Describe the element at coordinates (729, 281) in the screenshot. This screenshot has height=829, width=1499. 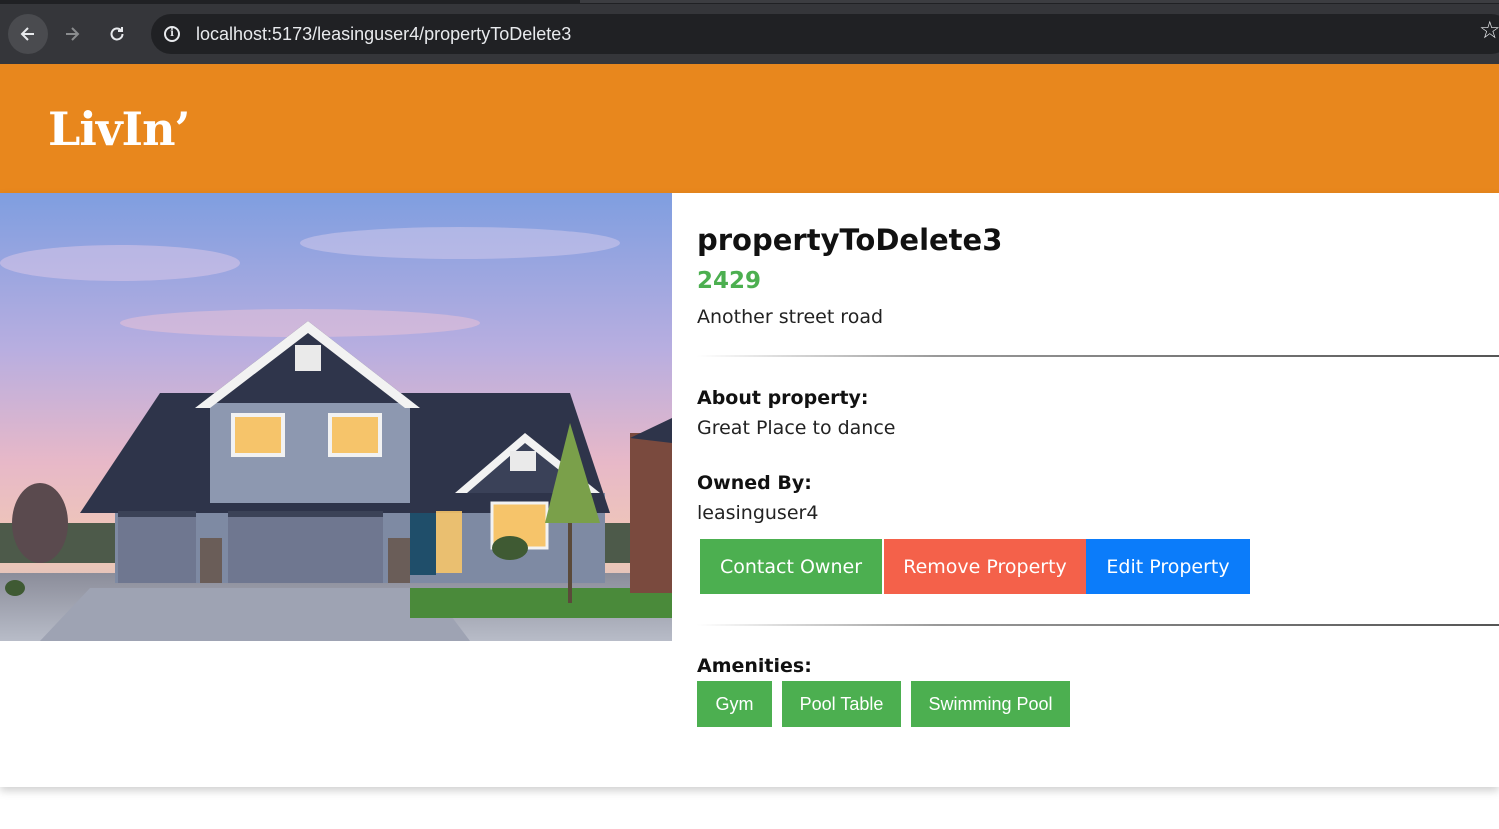
I see `property-price: 2429` at that location.